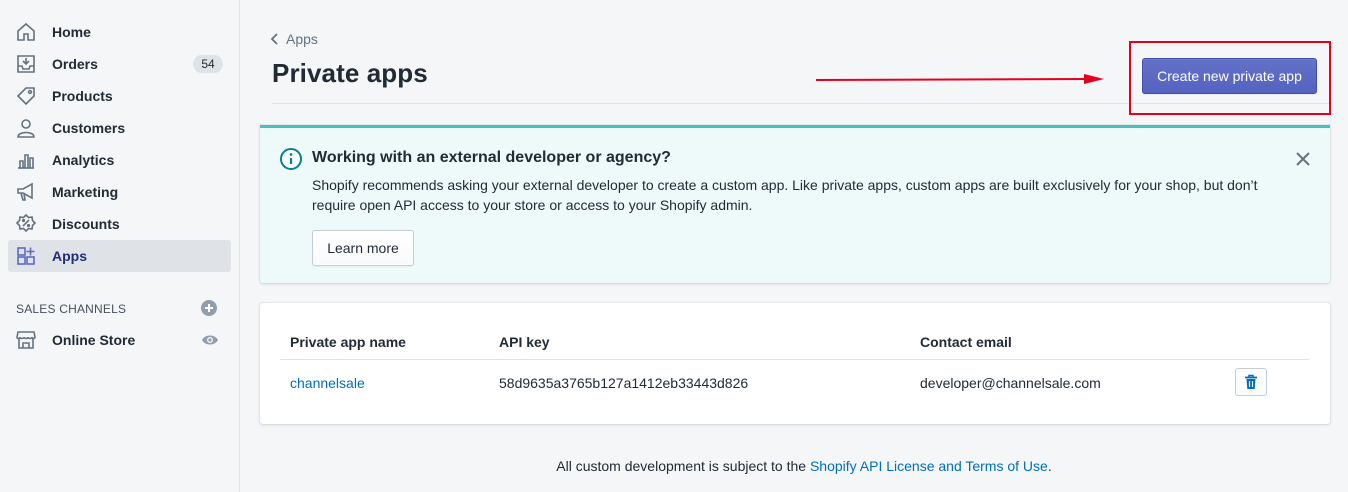  I want to click on megaphone-icon, so click(25, 191).